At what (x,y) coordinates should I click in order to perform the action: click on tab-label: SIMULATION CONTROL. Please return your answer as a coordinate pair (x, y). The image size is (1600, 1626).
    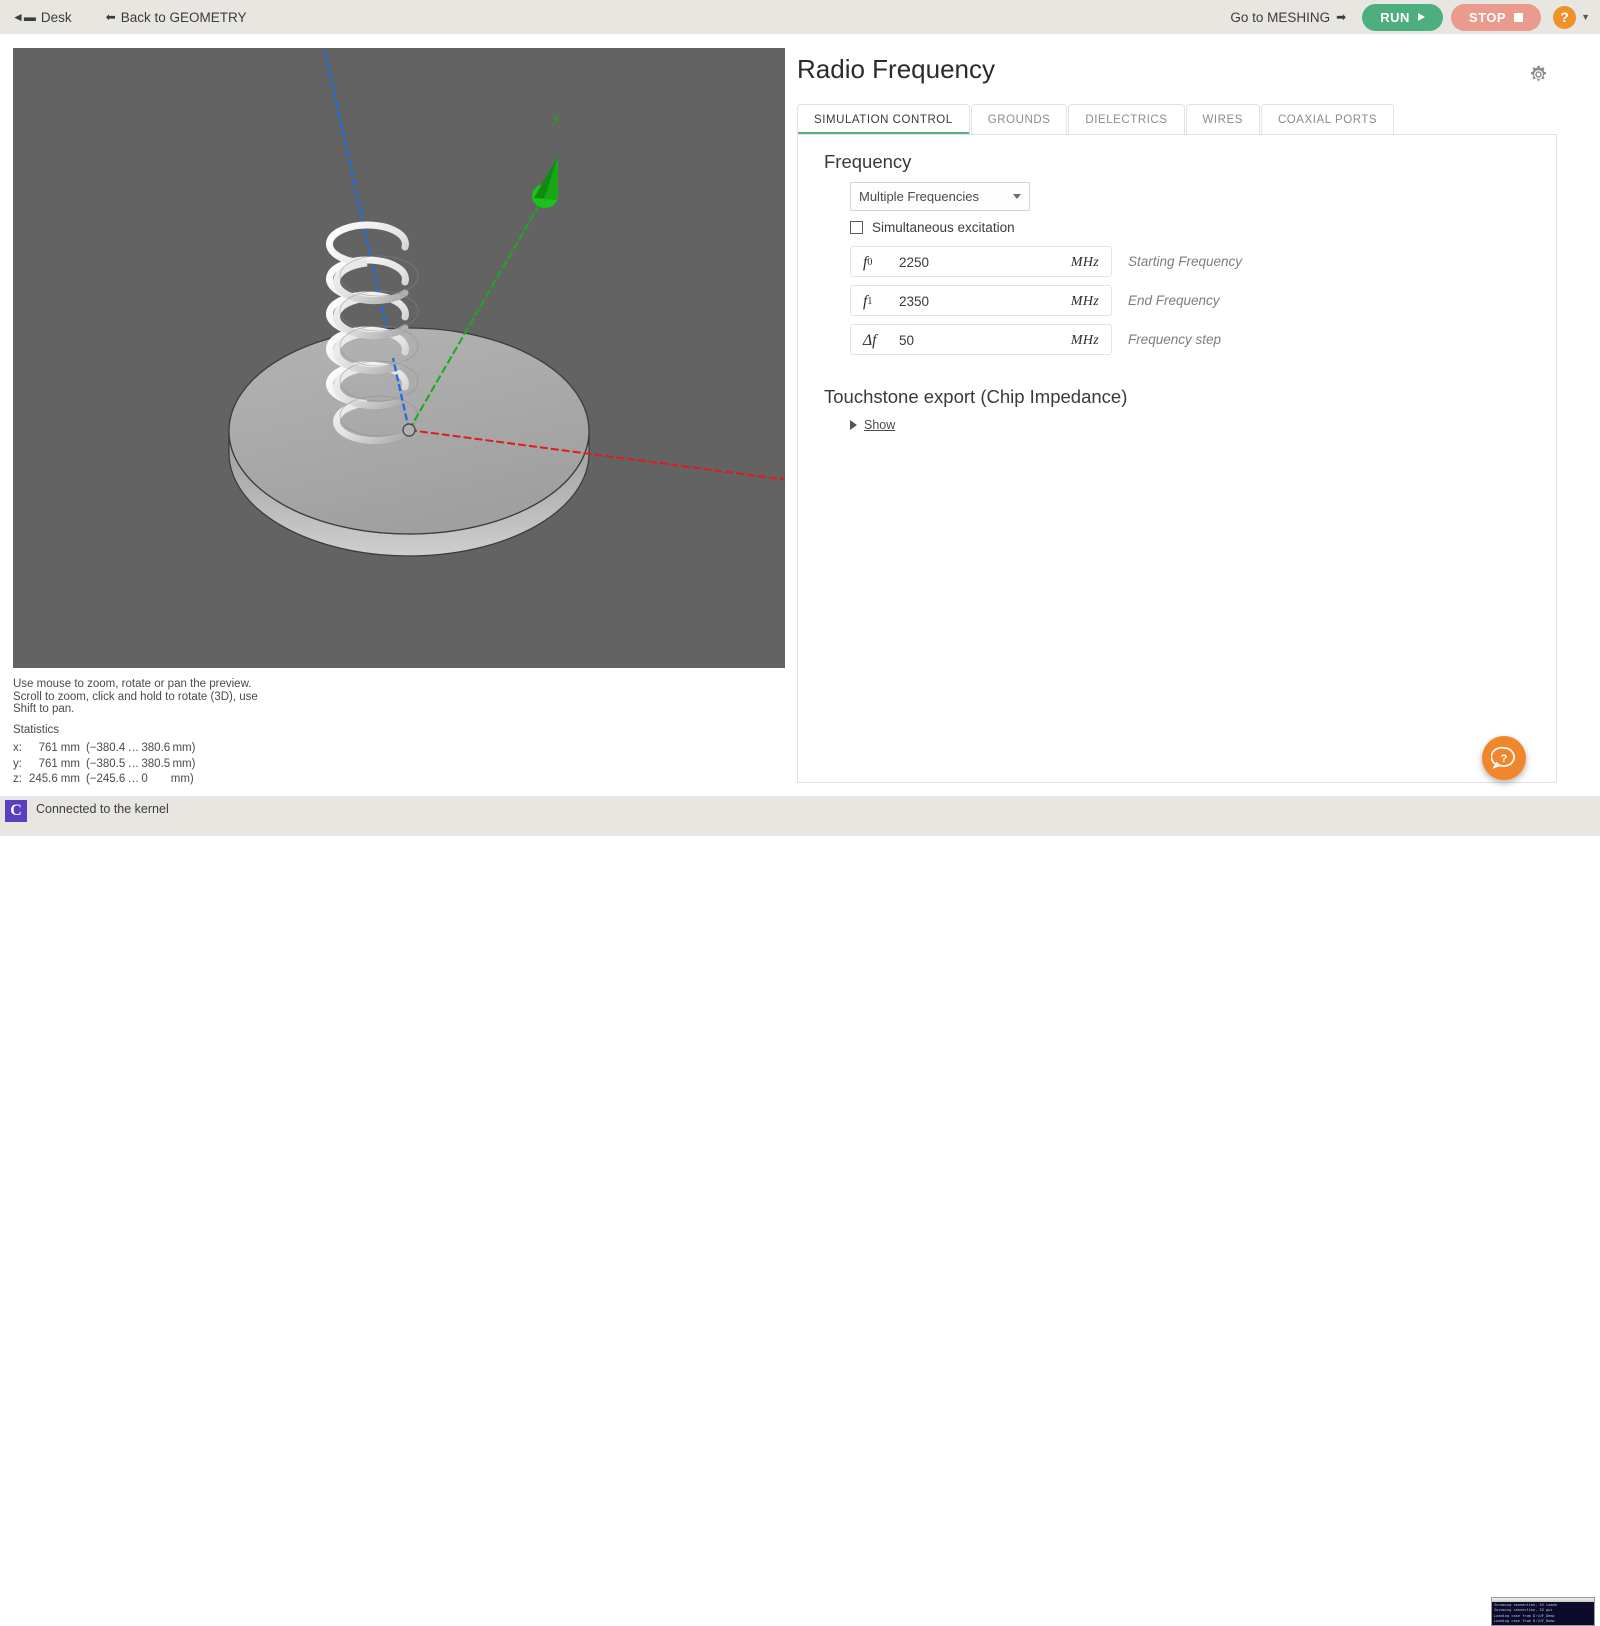
    Looking at the image, I should click on (883, 120).